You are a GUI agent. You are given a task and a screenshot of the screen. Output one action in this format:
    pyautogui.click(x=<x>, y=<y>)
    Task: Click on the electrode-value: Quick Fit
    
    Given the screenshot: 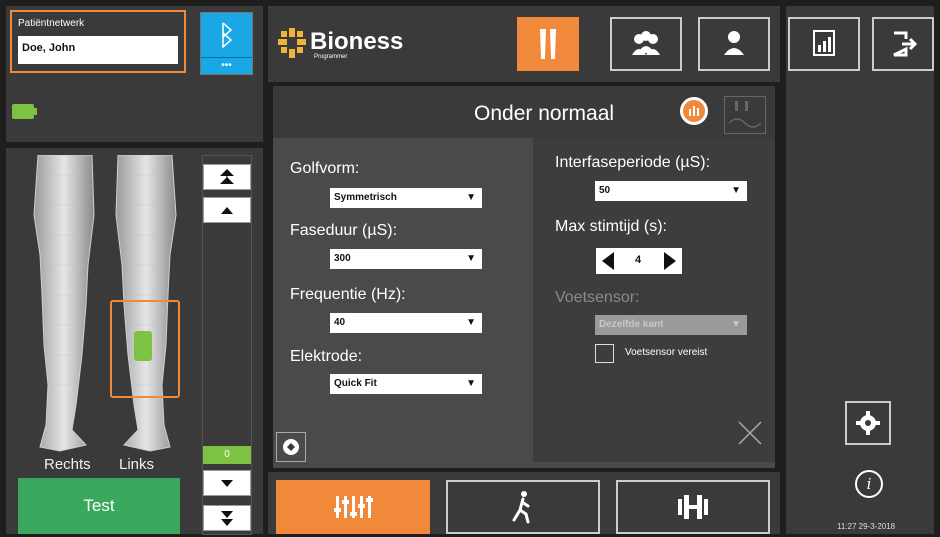 What is the action you would take?
    pyautogui.click(x=355, y=383)
    